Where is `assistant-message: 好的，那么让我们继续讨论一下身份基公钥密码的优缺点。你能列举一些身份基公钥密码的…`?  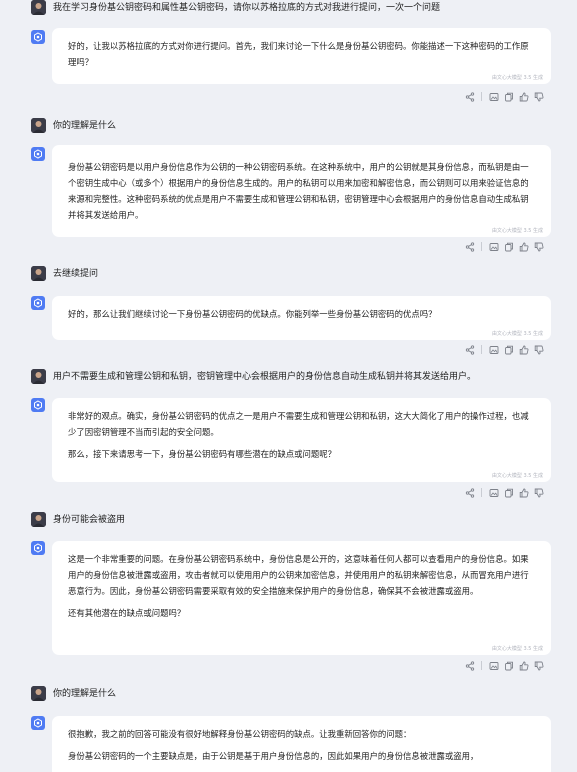 assistant-message: 好的，那么让我们继续讨论一下身份基公钥密码的优缺点。你能列举一些身份基公钥密码的… is located at coordinates (301, 318).